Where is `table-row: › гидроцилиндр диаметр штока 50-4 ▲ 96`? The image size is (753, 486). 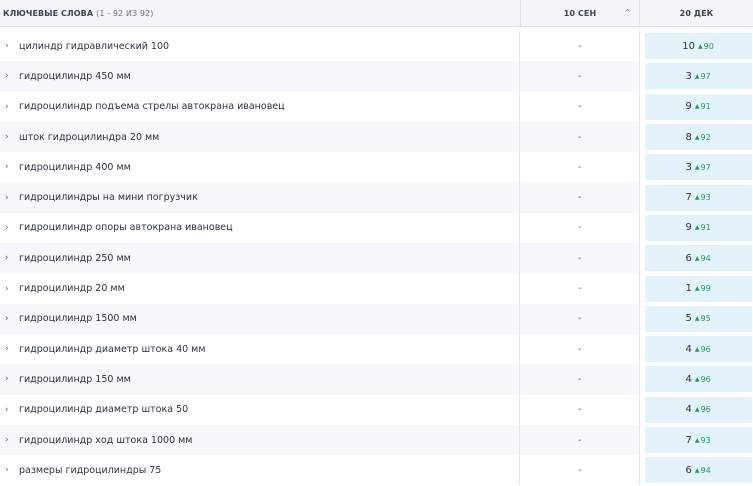 table-row: › гидроцилиндр диаметр штока 50-4 ▲ 96 is located at coordinates (376, 409).